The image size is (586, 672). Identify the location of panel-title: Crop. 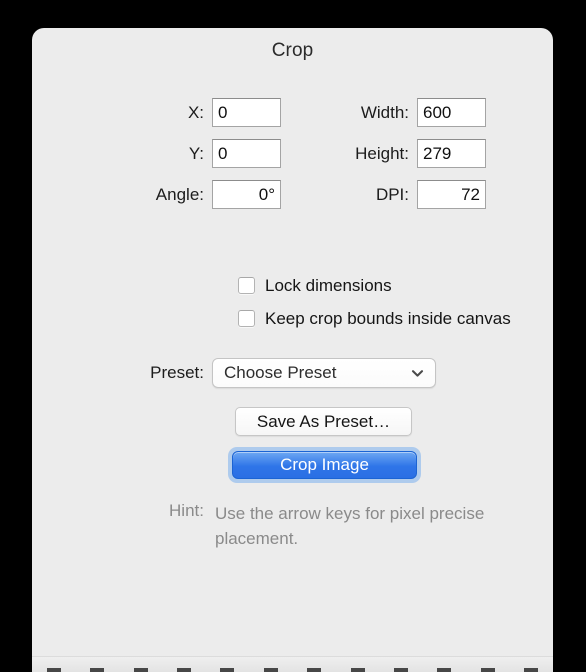
(292, 50).